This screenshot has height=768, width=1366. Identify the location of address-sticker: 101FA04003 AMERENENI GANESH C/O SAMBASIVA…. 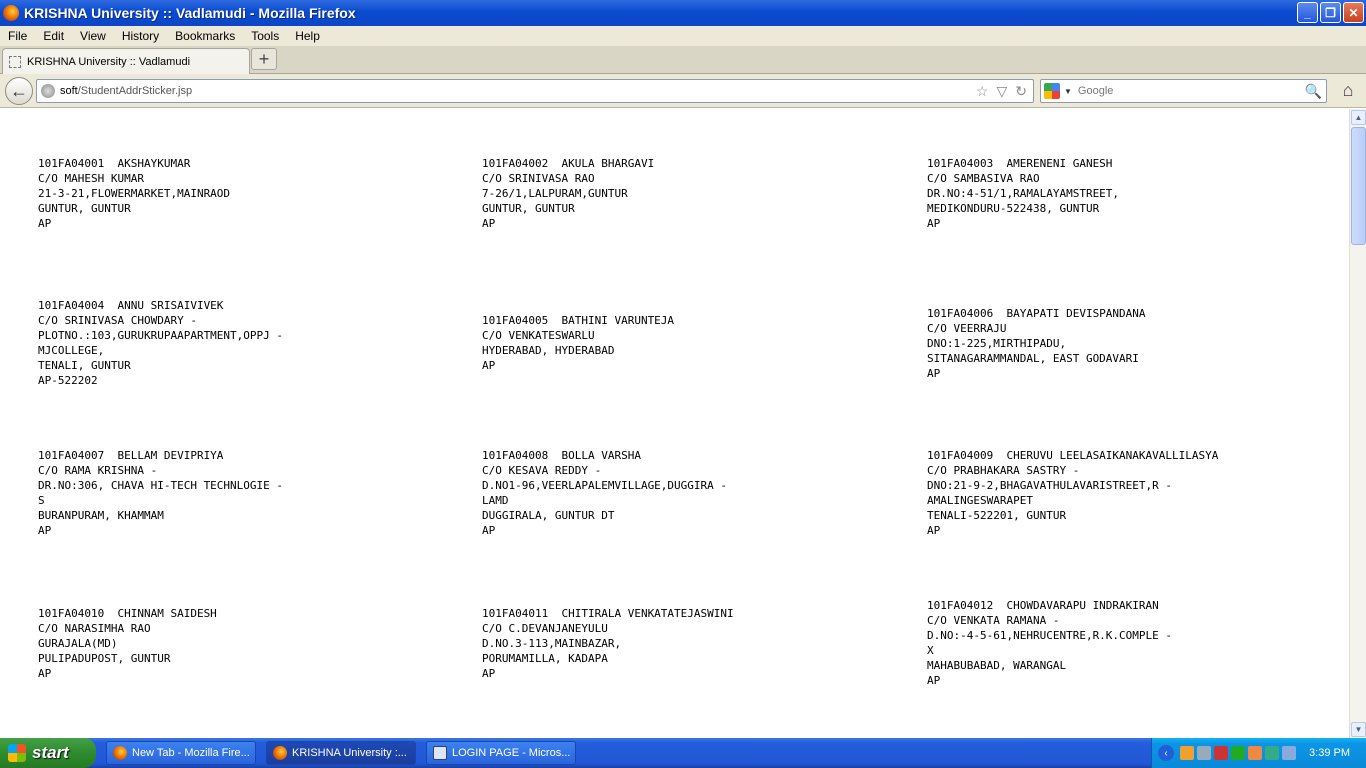
(1023, 193).